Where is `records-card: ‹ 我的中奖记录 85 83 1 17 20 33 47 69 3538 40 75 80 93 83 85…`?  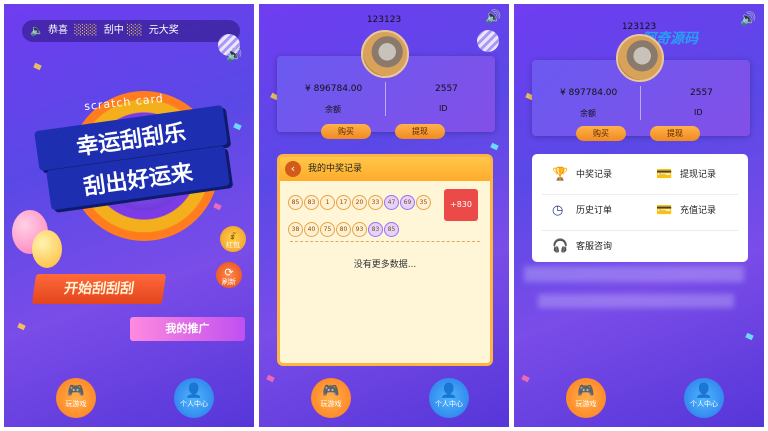 records-card: ‹ 我的中奖记录 85 83 1 17 20 33 47 69 3538 40 75 80 93 83 85… is located at coordinates (385, 260).